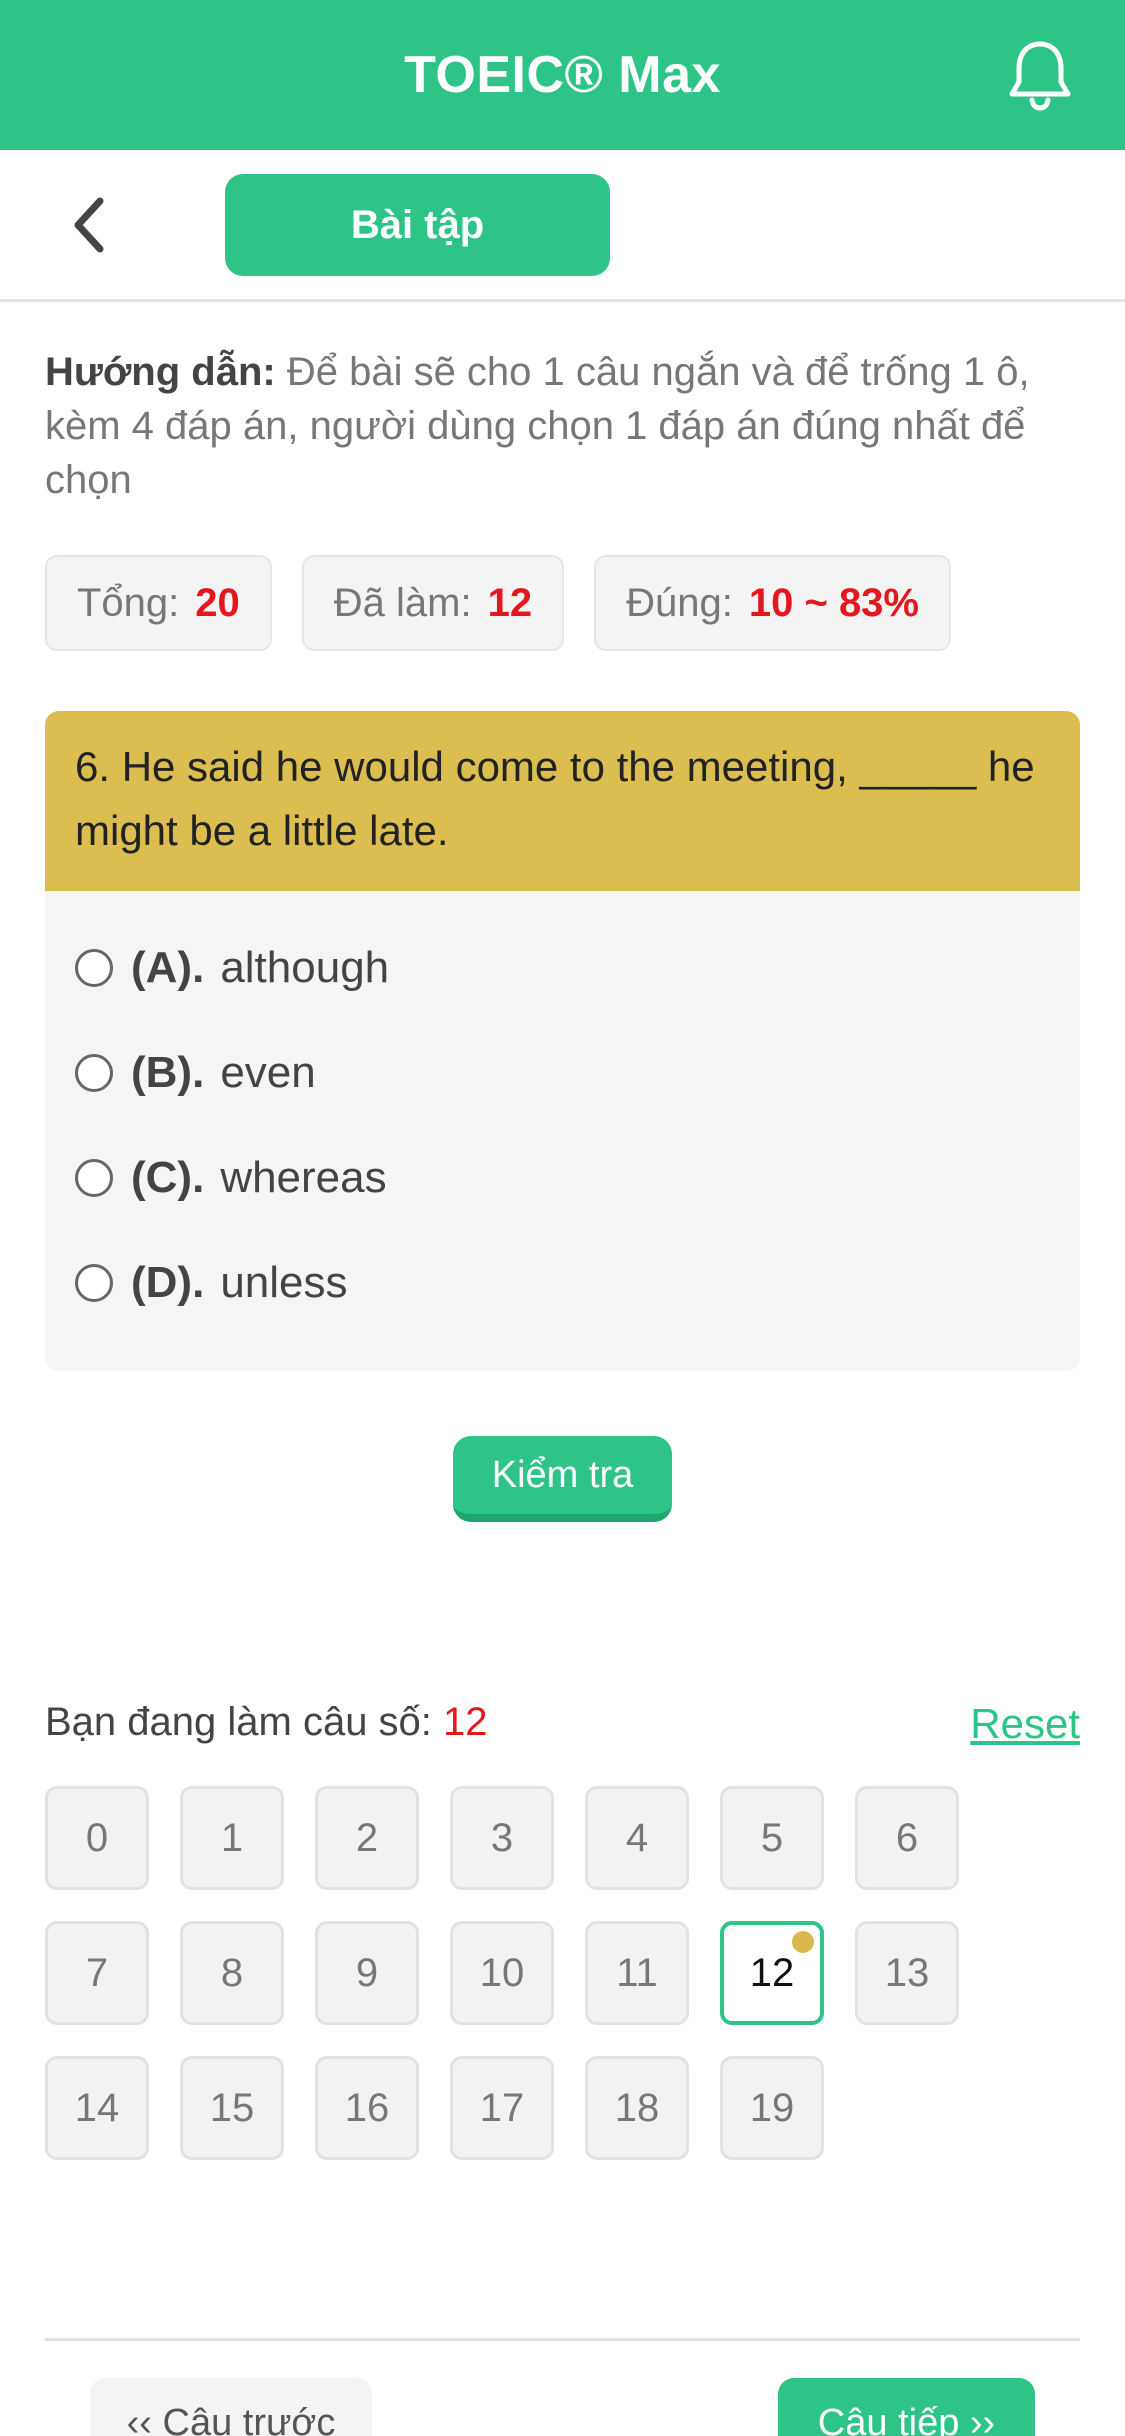 The image size is (1125, 2436). I want to click on back-button, so click(88, 225).